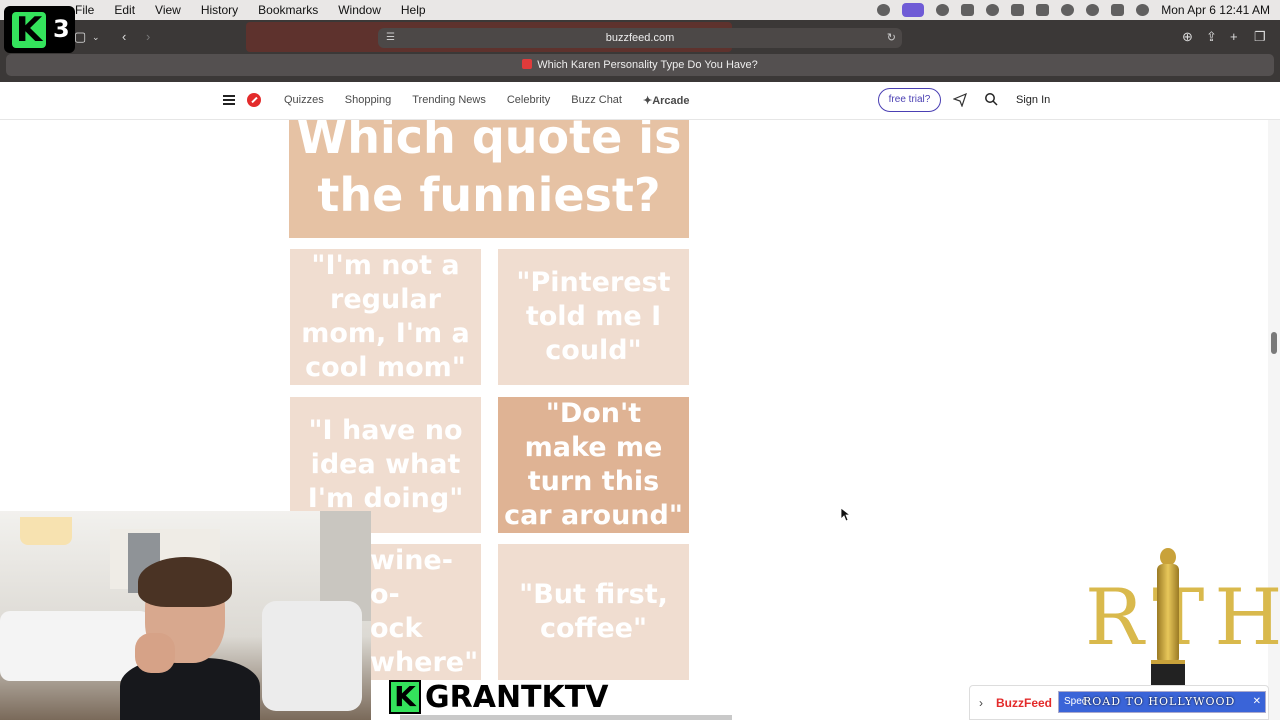  Describe the element at coordinates (1257, 702) in the screenshot. I see `close-icon: ✕` at that location.